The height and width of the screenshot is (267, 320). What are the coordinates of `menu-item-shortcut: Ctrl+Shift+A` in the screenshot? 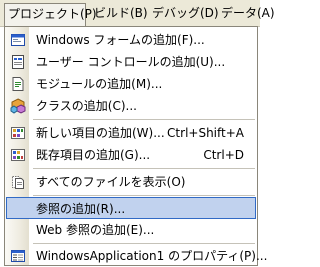 It's located at (205, 133).